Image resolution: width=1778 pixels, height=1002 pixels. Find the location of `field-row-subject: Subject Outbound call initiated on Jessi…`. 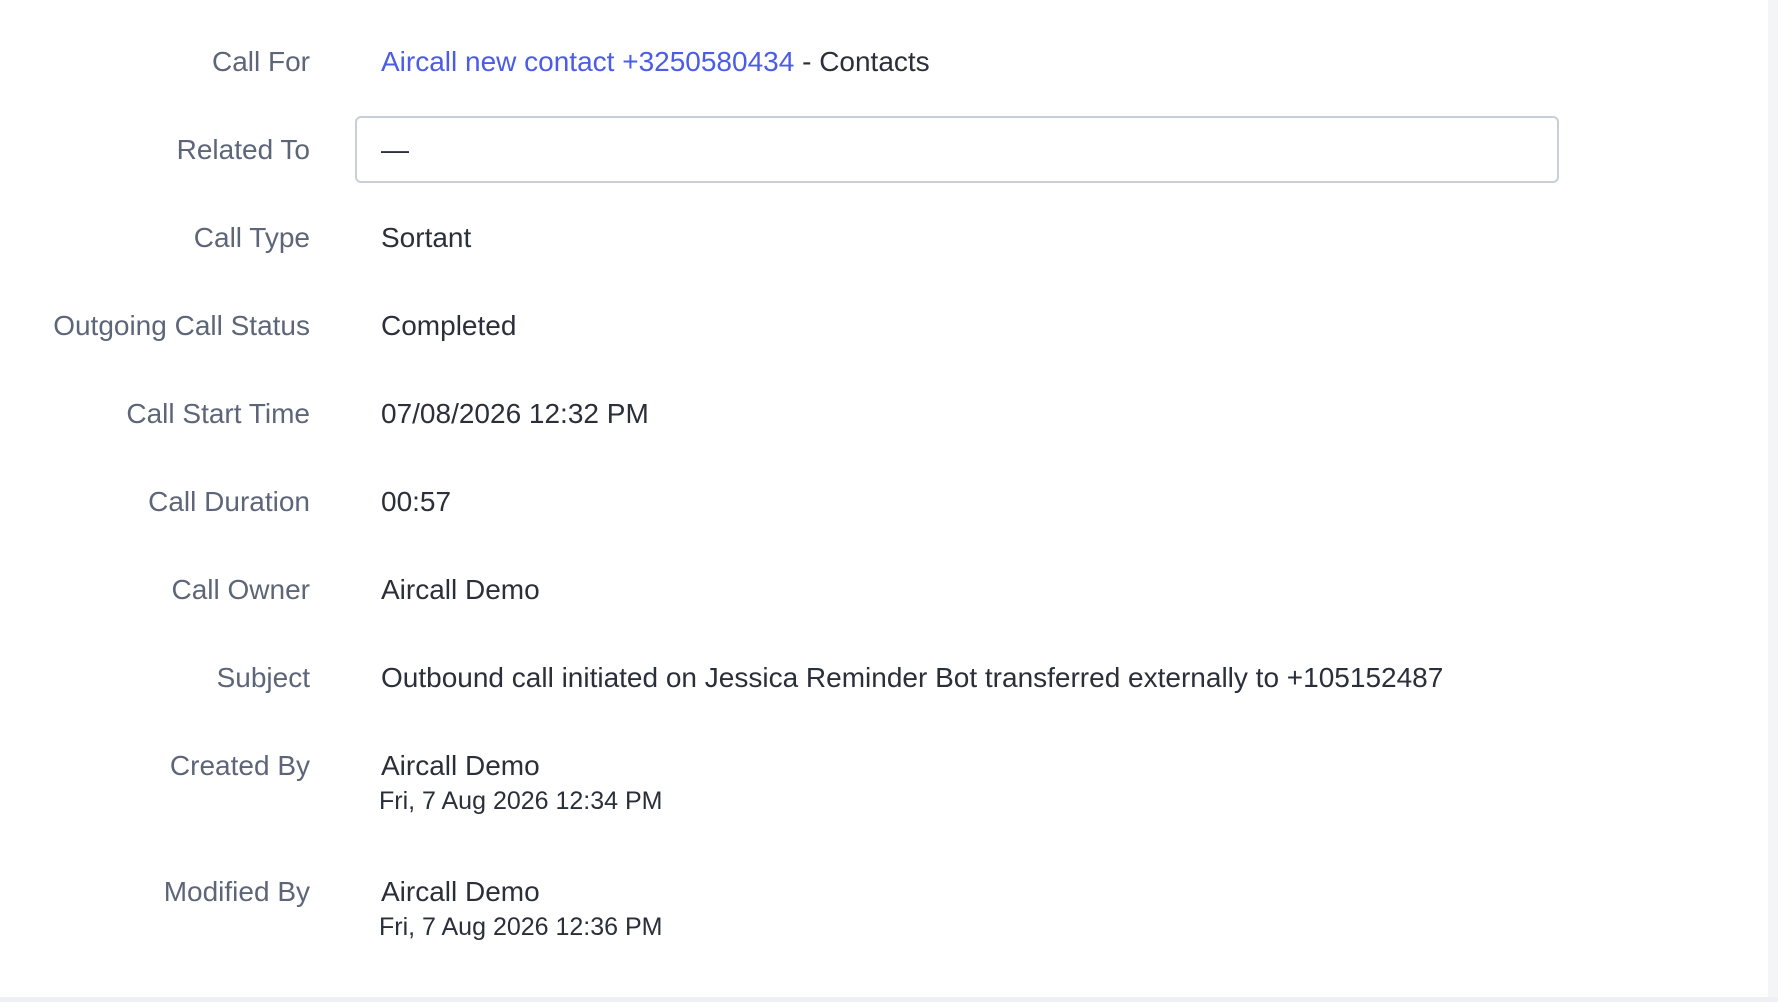

field-row-subject: Subject Outbound call initiated on Jessi… is located at coordinates (884, 678).